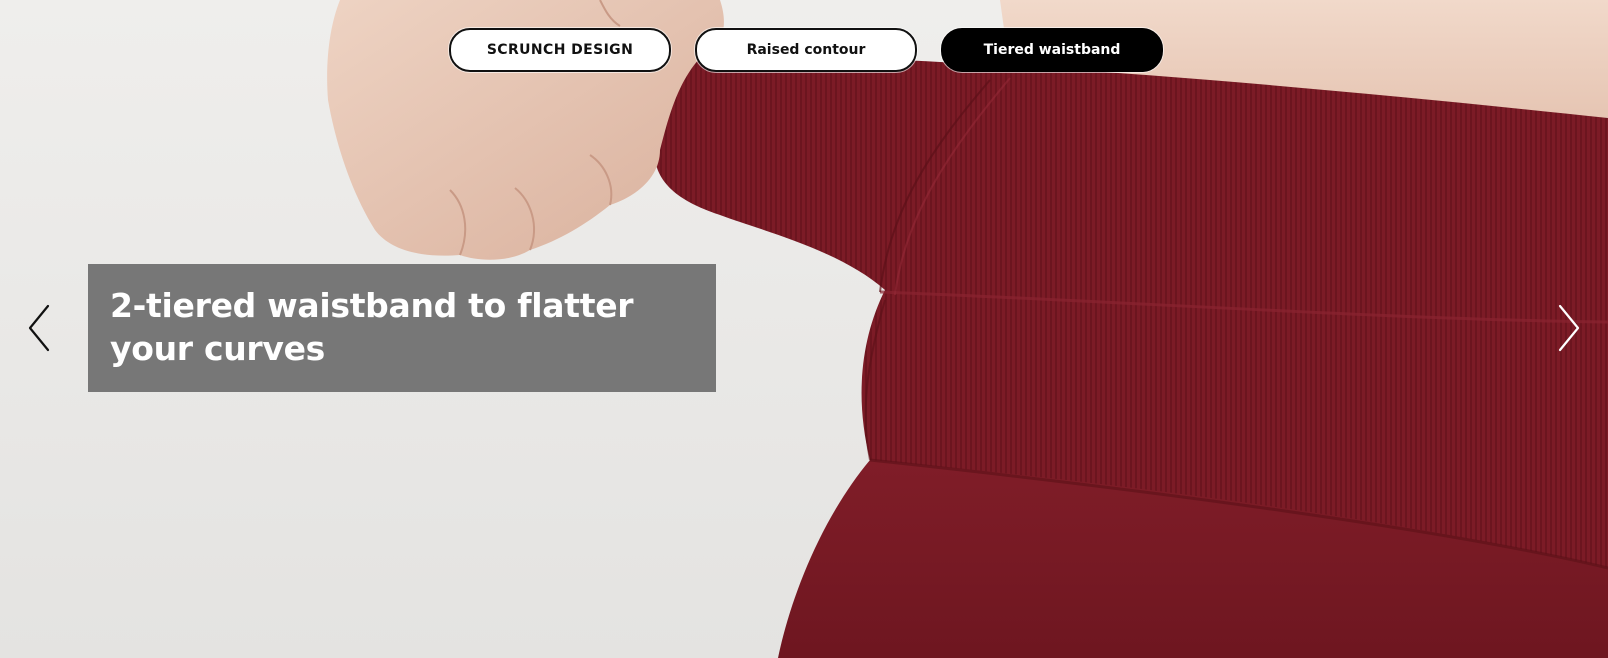 Image resolution: width=1608 pixels, height=658 pixels. I want to click on previous-slide-button, so click(40, 328).